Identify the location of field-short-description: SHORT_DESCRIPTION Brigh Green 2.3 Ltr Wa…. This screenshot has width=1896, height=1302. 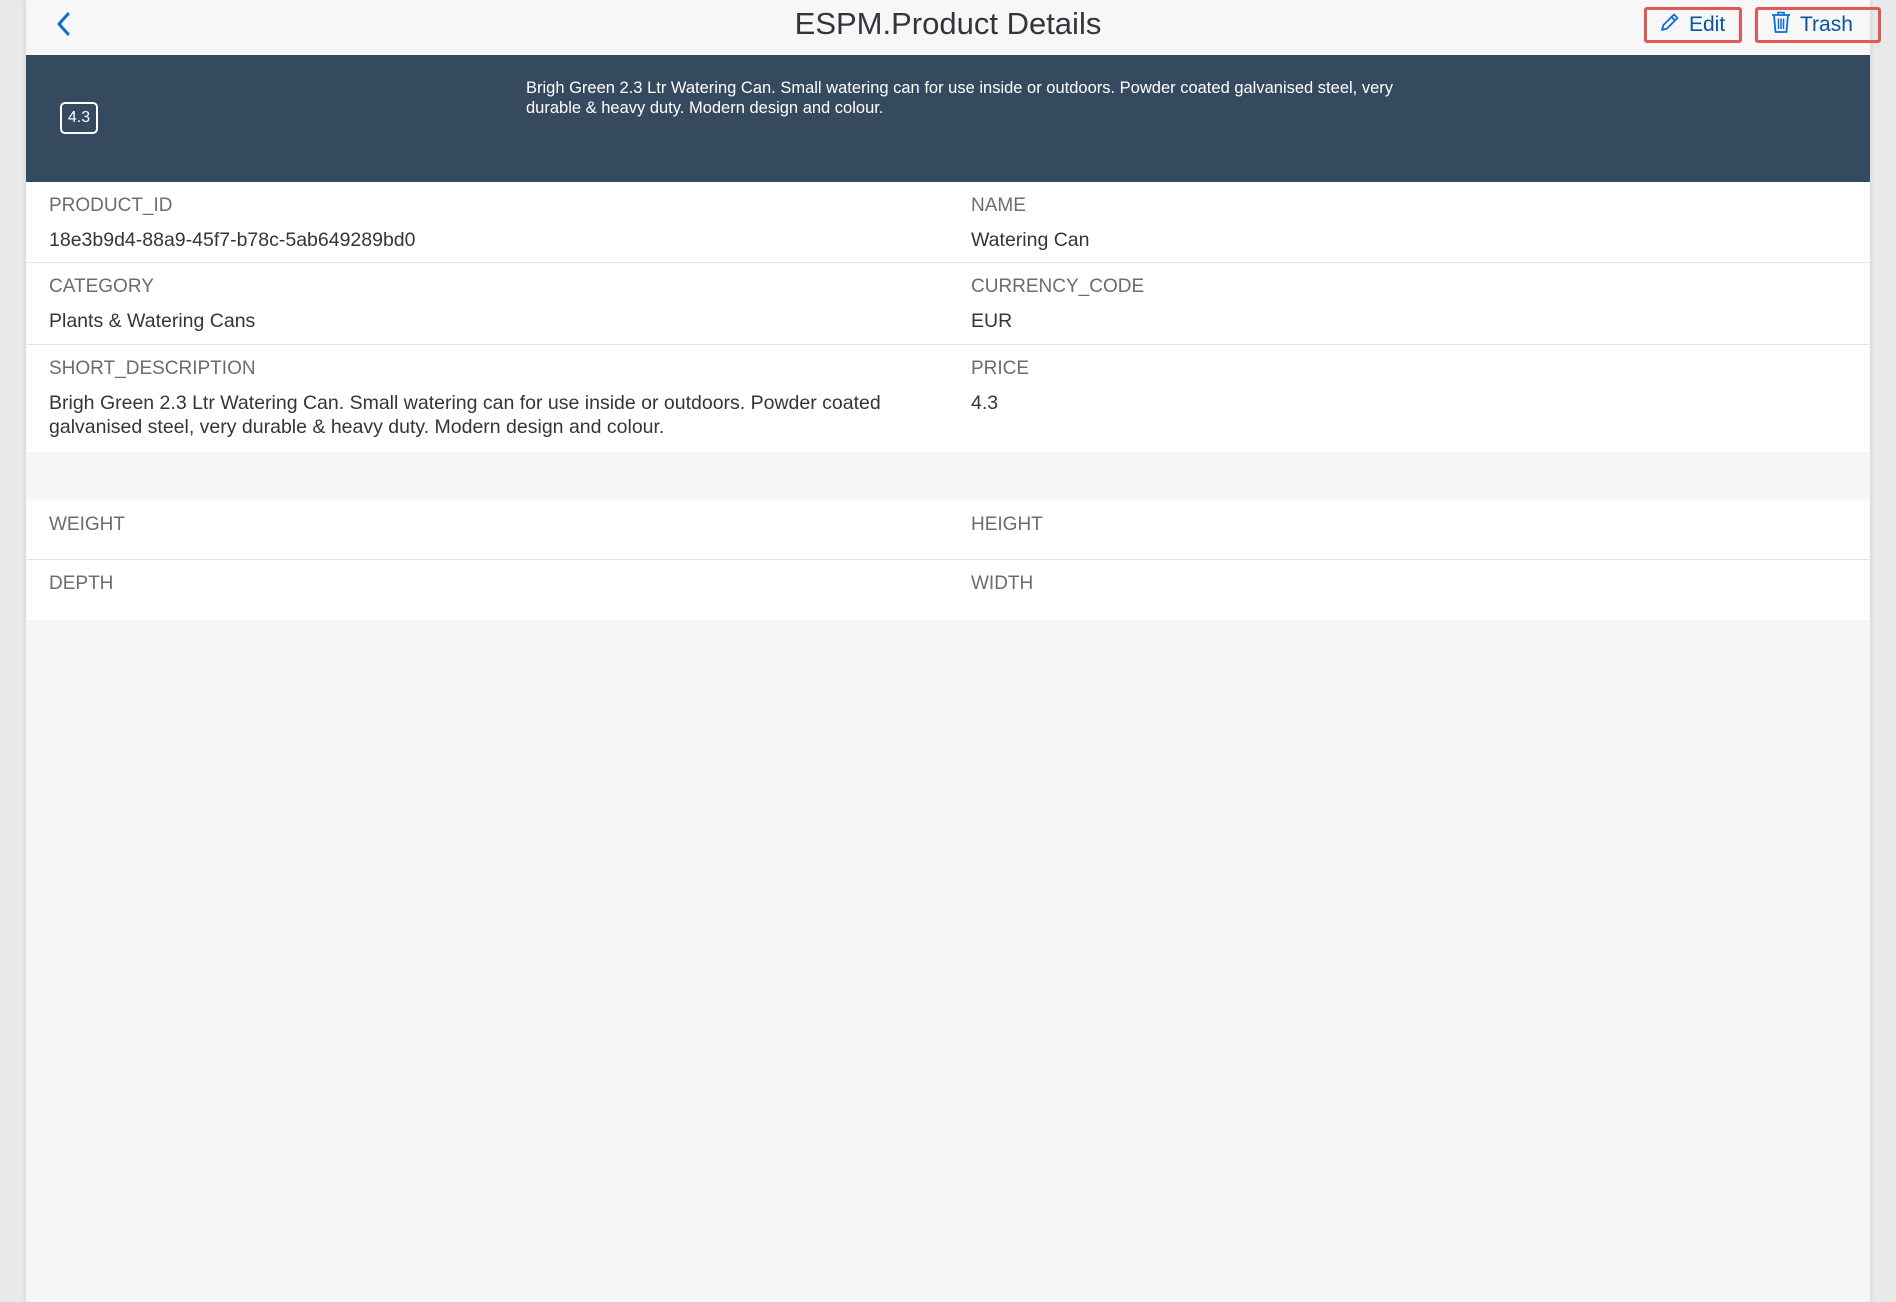
(489, 398).